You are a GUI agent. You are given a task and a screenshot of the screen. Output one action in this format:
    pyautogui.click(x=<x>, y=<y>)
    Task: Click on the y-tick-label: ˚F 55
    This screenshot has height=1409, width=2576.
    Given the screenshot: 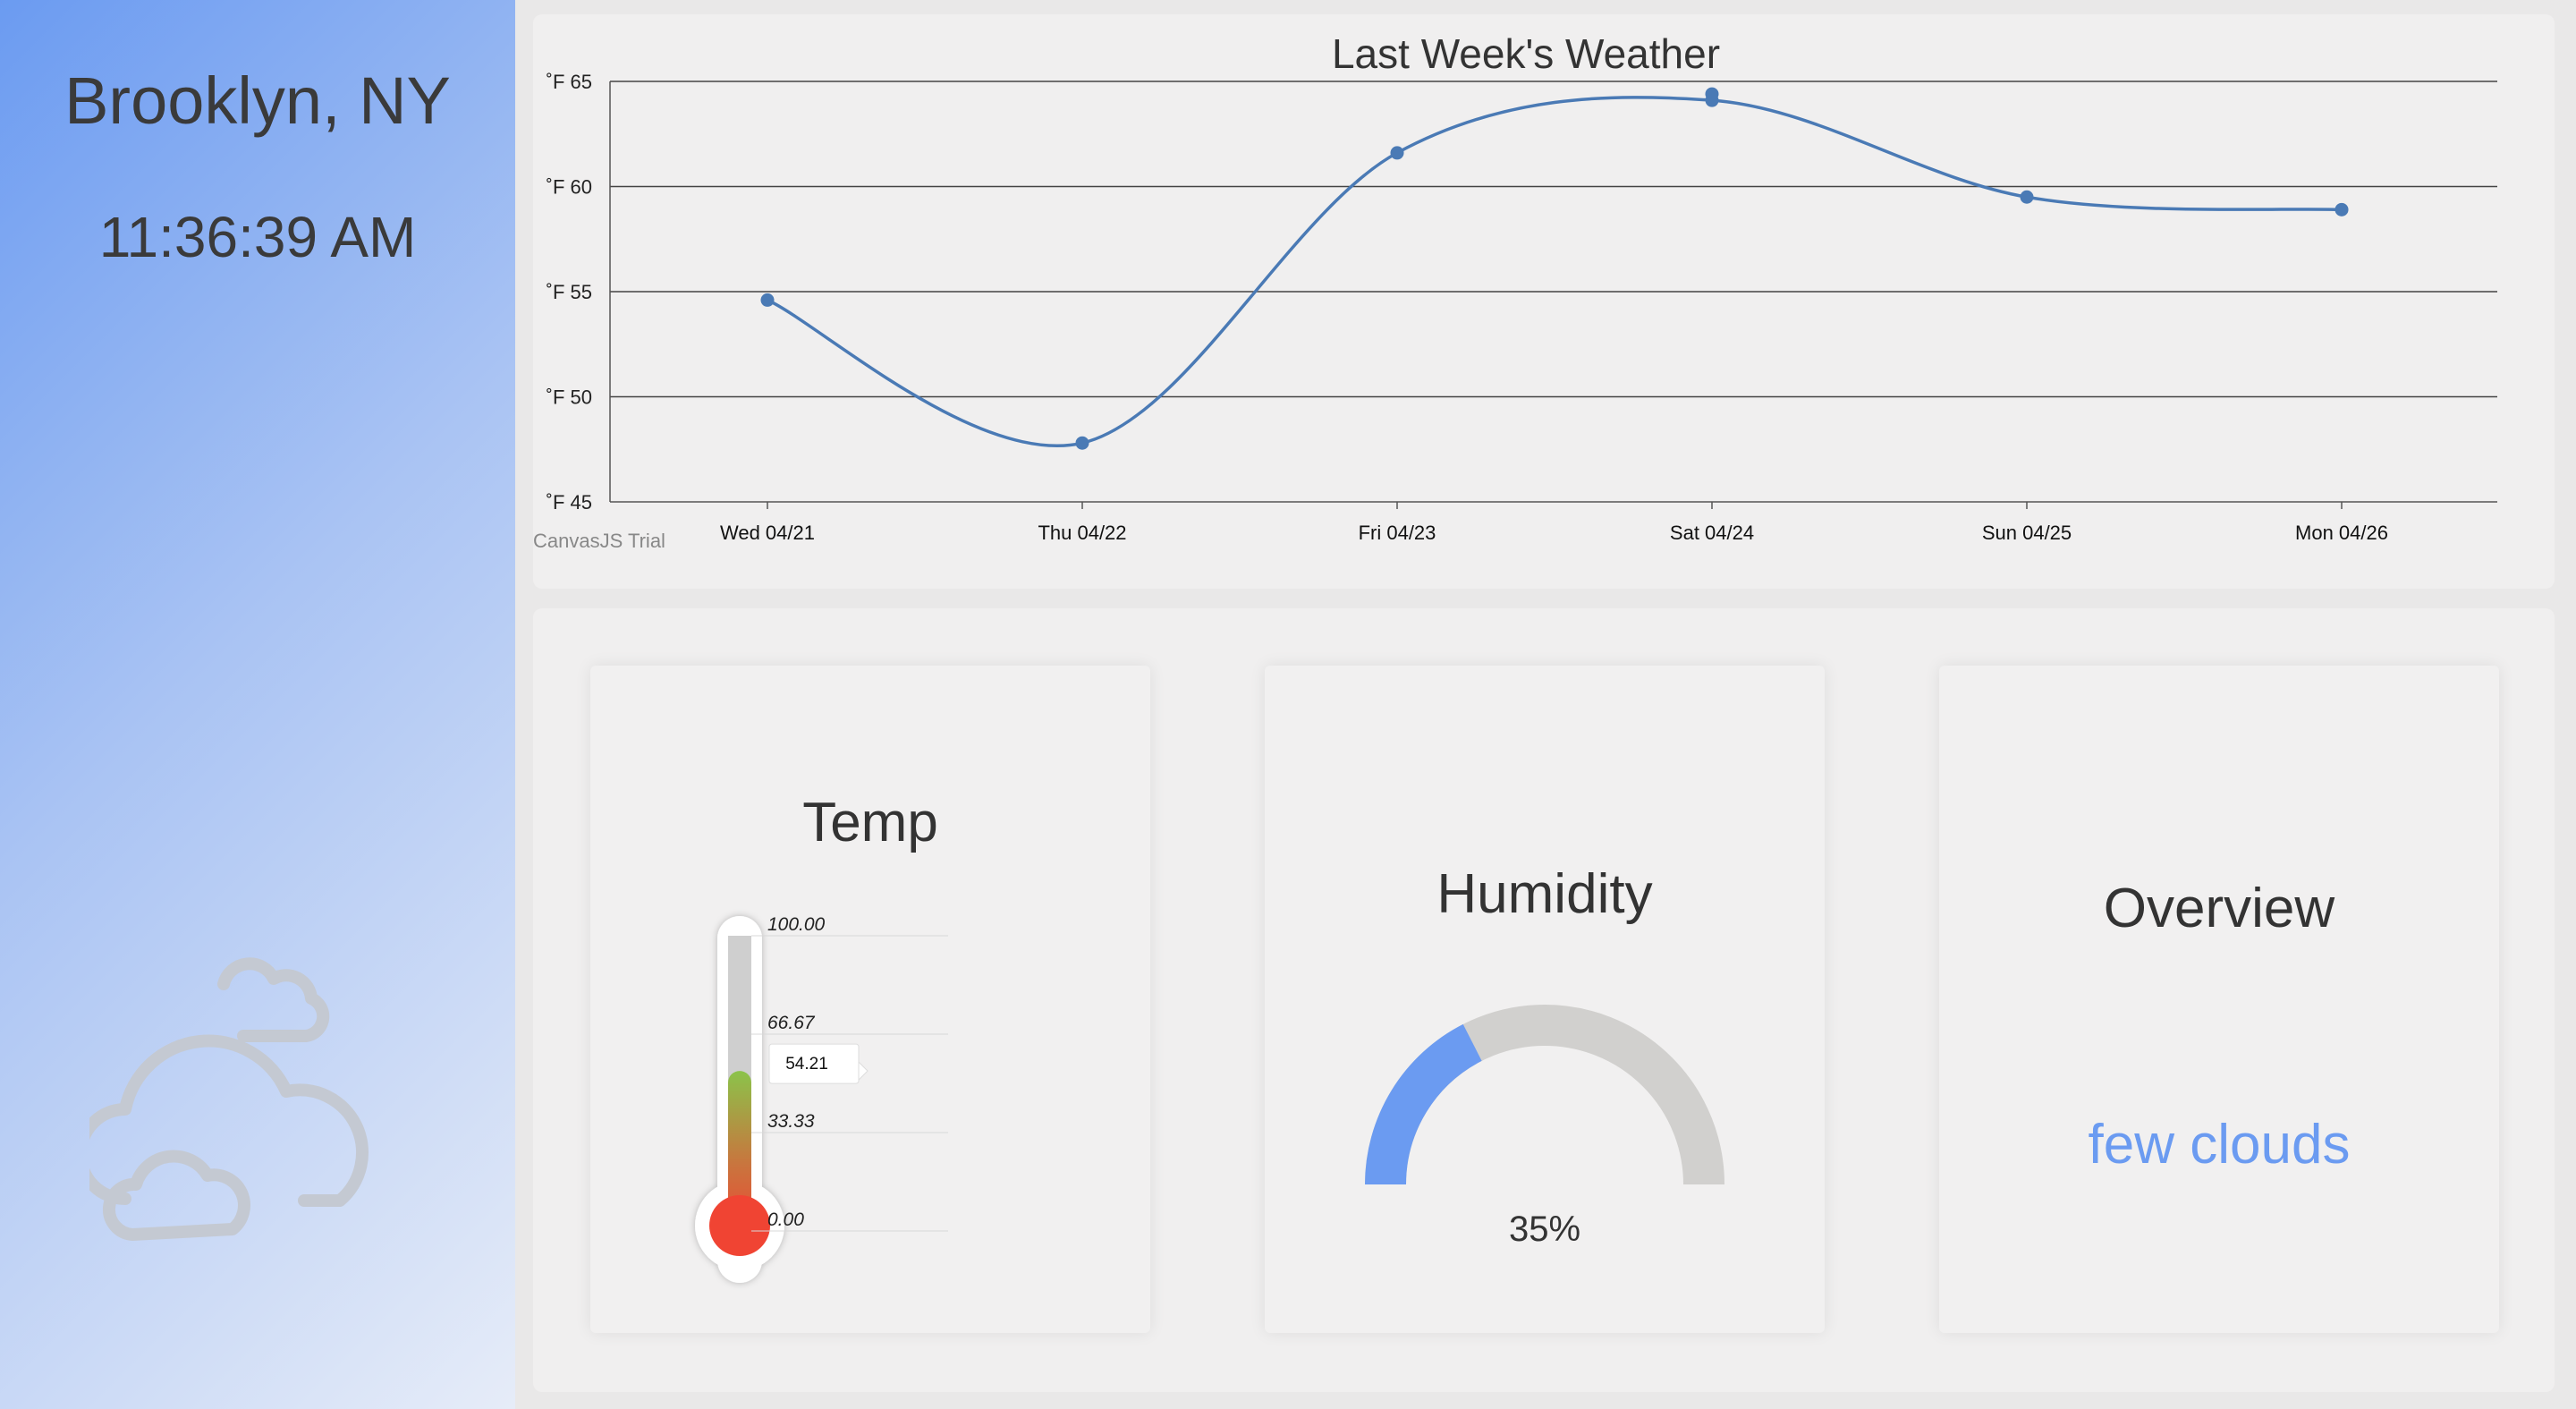 What is the action you would take?
    pyautogui.click(x=569, y=292)
    